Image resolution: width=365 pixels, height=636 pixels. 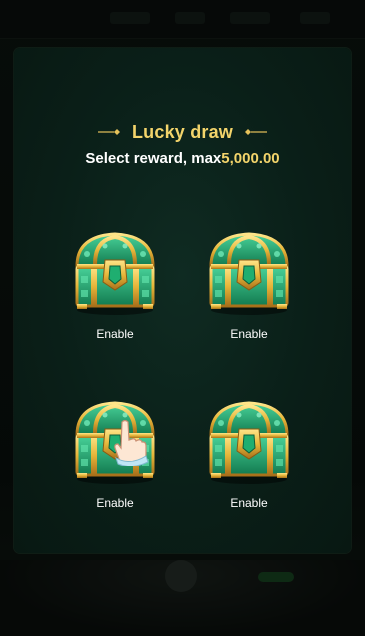 What do you see at coordinates (153, 158) in the screenshot?
I see `subtitle-prefix: Select reward, max` at bounding box center [153, 158].